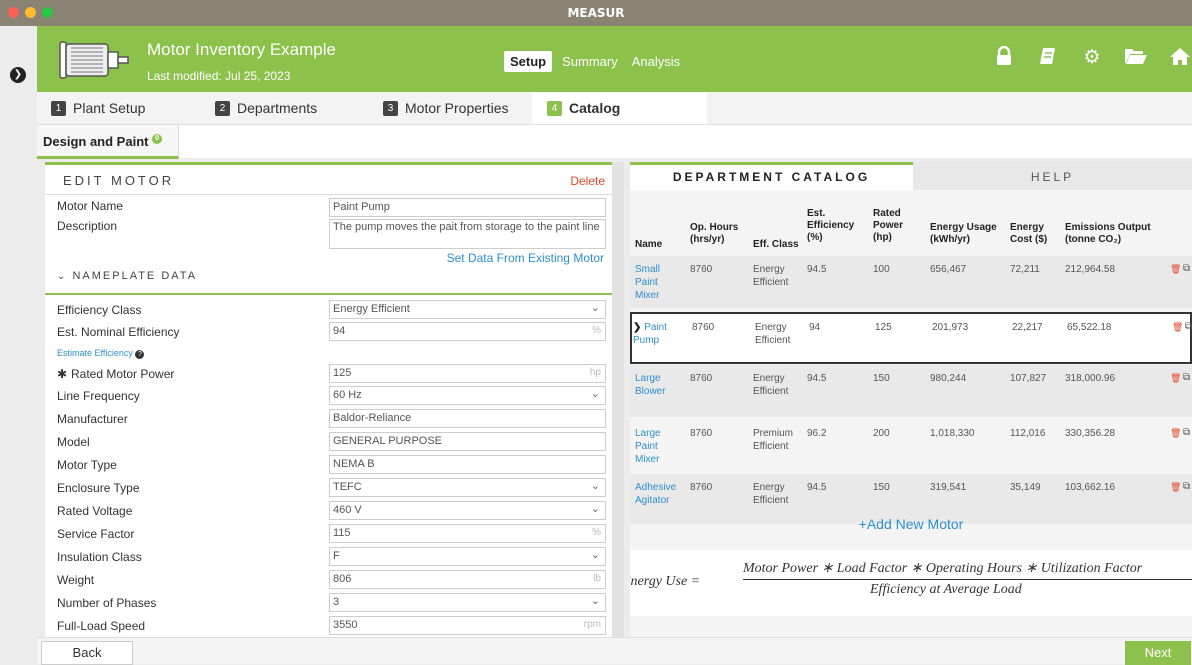 Image resolution: width=1192 pixels, height=665 pixels. Describe the element at coordinates (467, 579) in the screenshot. I see `input-field: 806 lb` at that location.